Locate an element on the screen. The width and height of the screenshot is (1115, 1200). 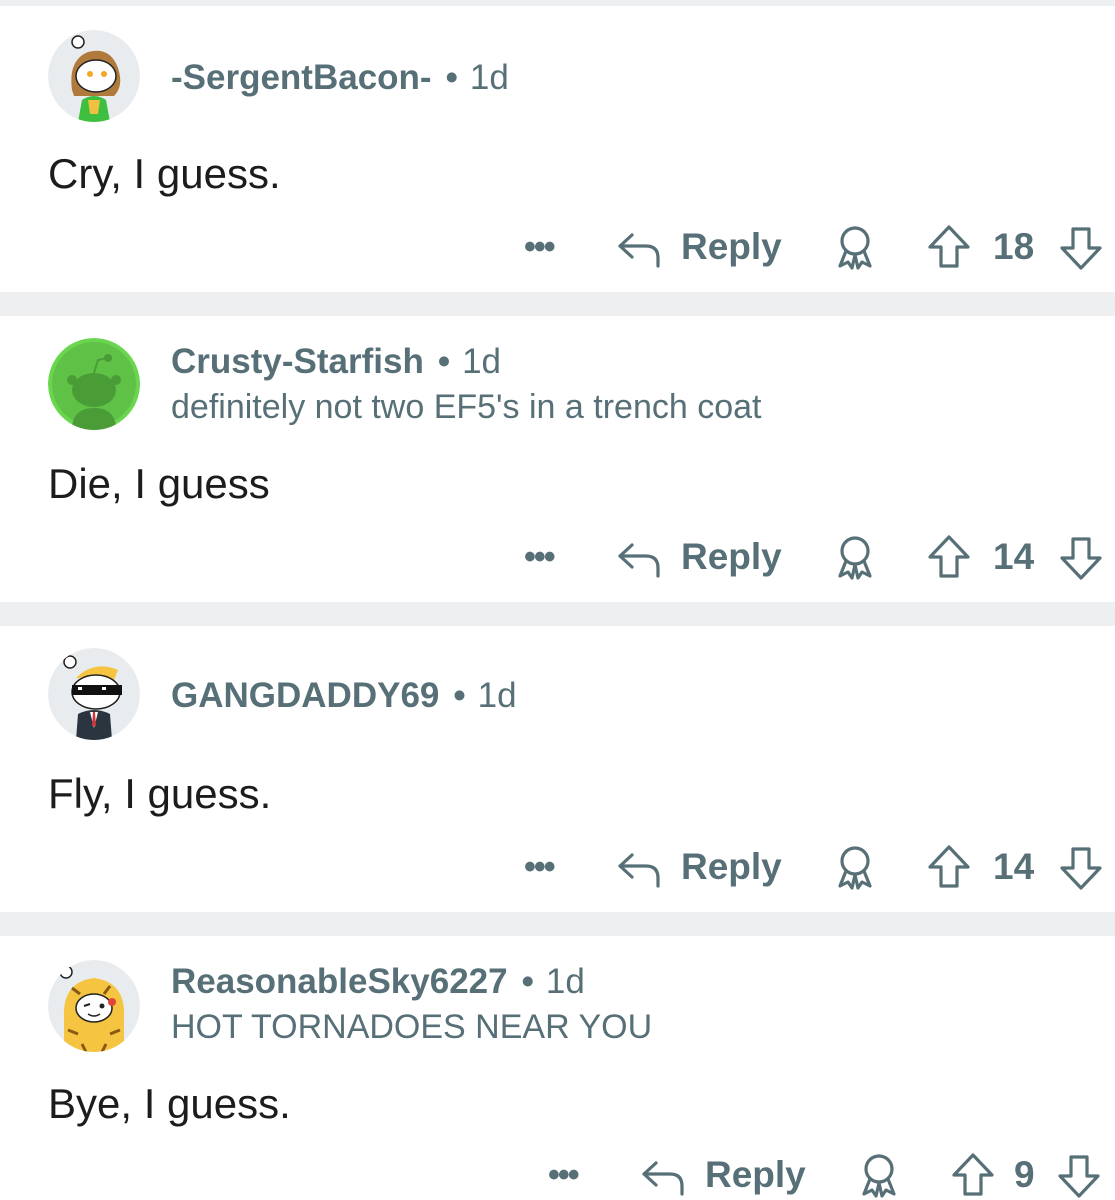
comment-actions: ••• Reply 9 is located at coordinates (557, 1175).